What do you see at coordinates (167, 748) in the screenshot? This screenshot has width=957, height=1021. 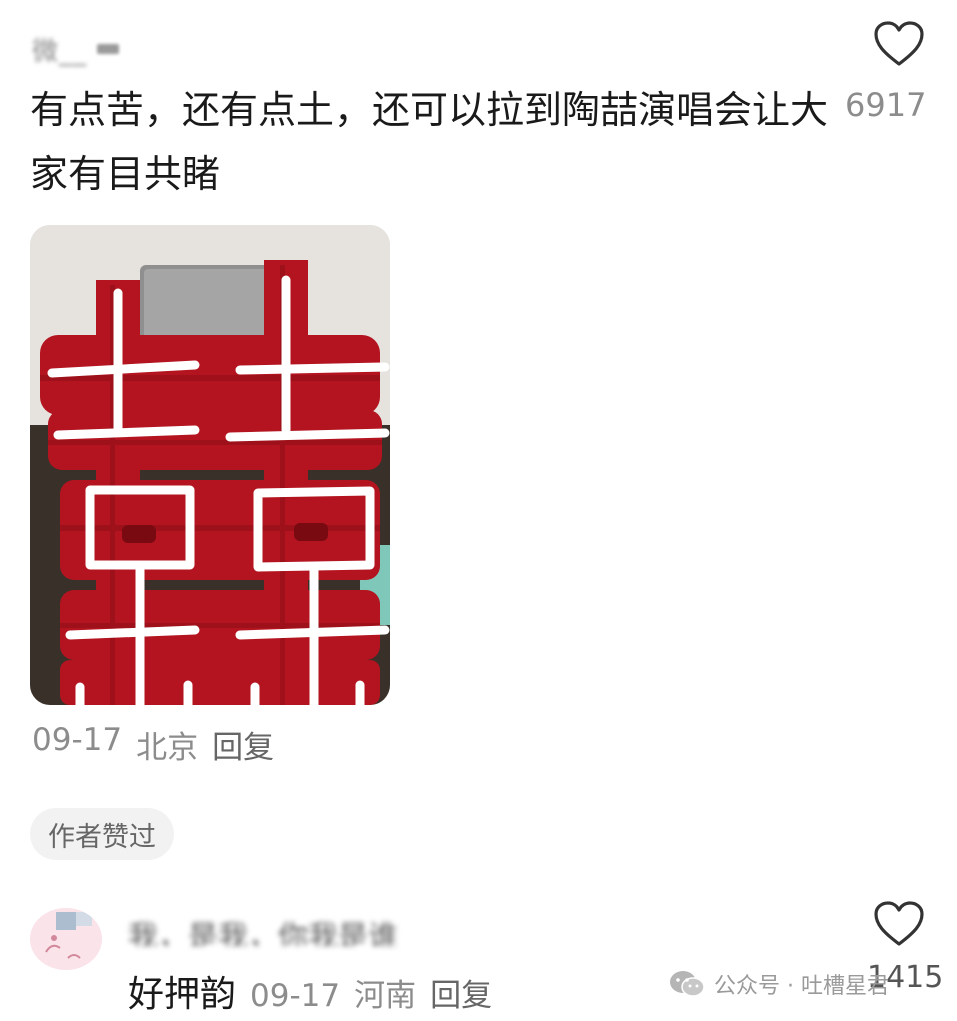 I see `comment-location: 北京` at bounding box center [167, 748].